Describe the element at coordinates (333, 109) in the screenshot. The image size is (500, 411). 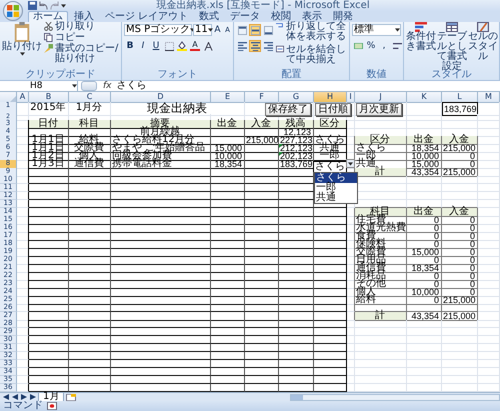
I see `sheet-button: 日付順` at that location.